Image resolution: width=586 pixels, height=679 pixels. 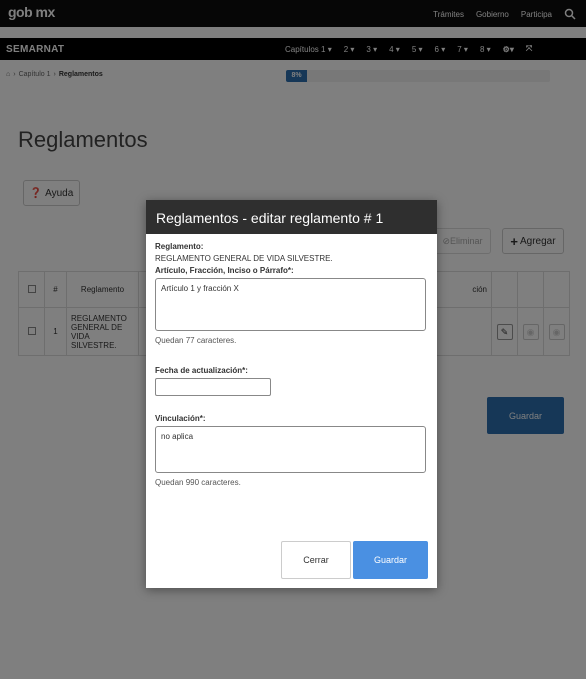 I want to click on articulo-char-counter: Quedan 77 caracteres., so click(x=196, y=340).